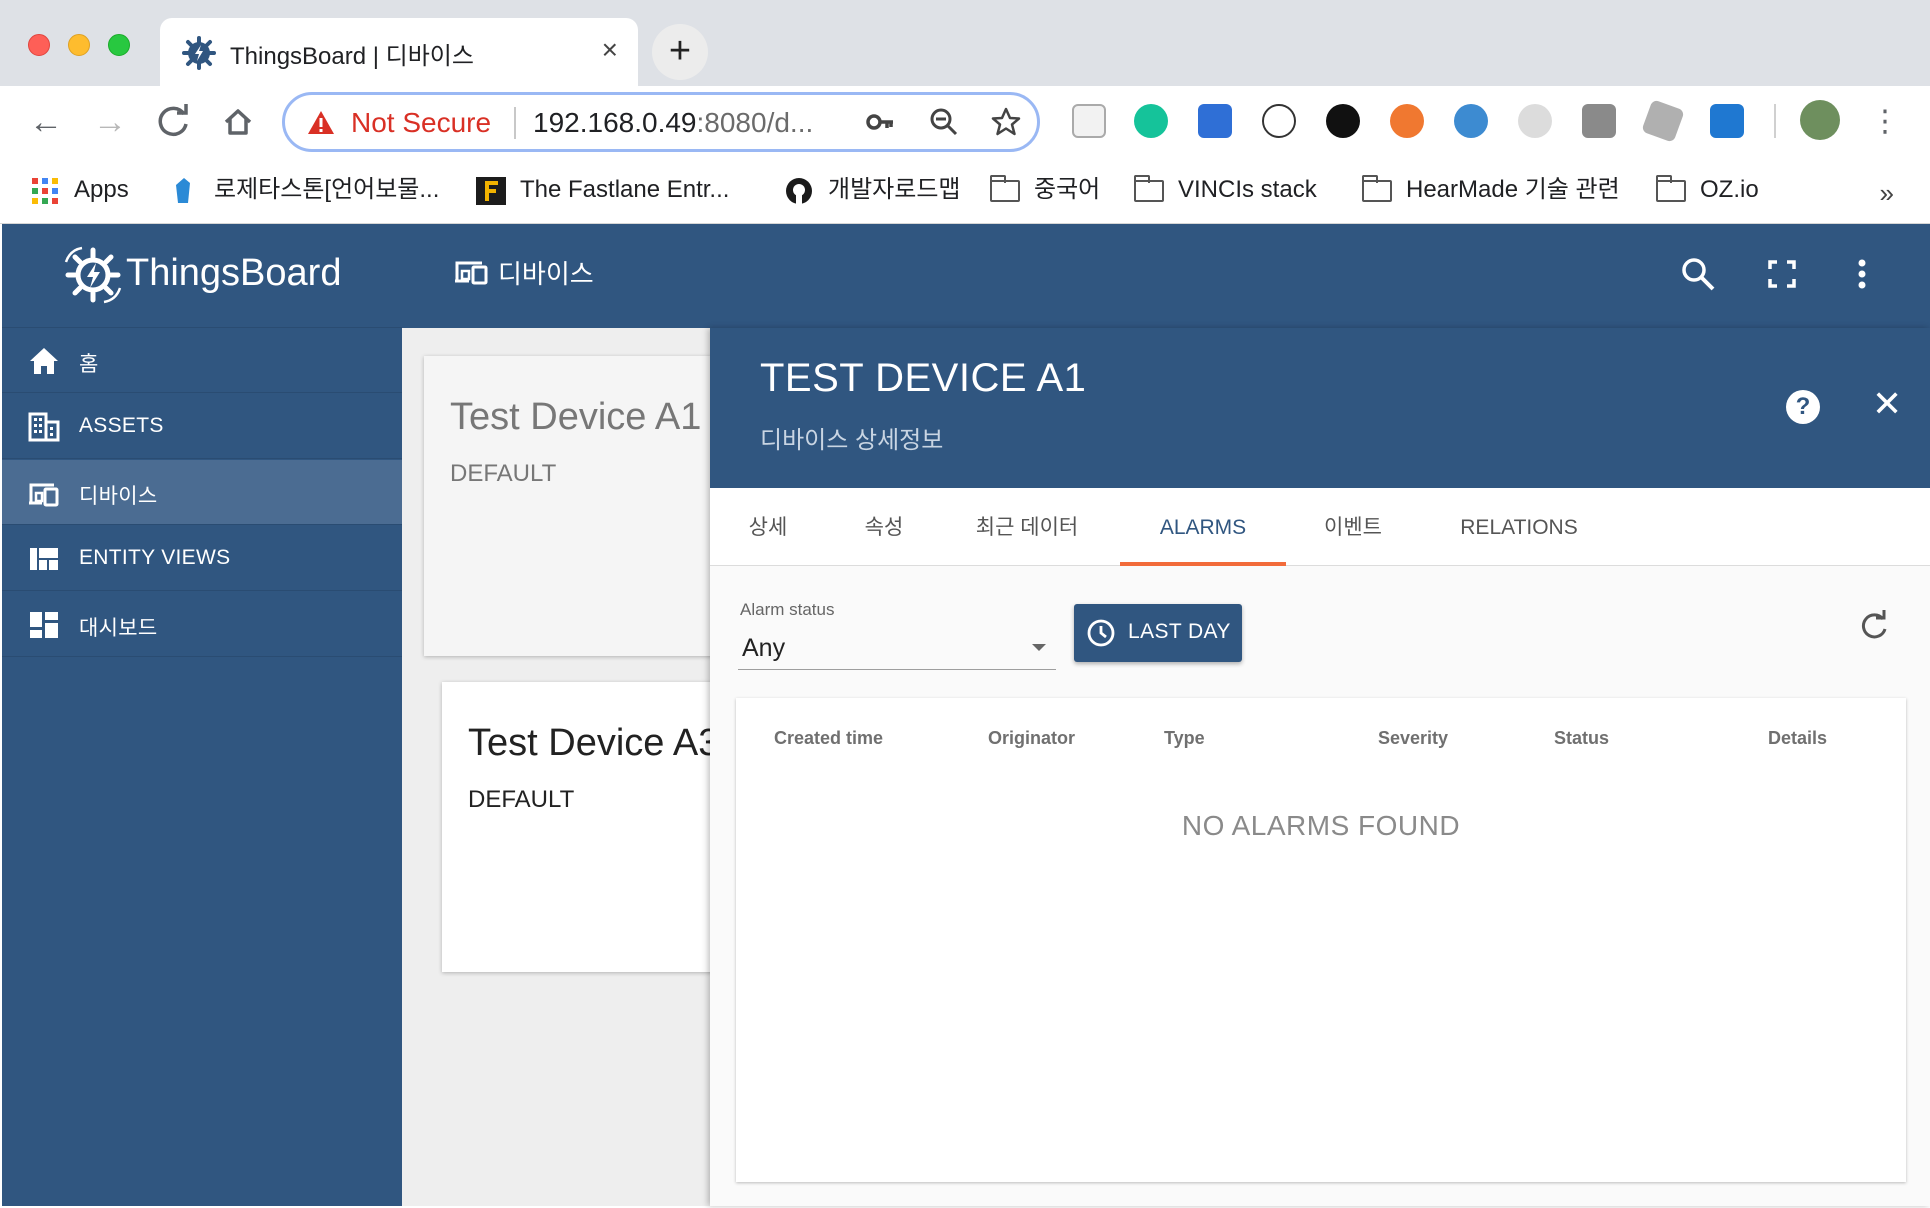 Image resolution: width=1930 pixels, height=1208 pixels. Describe the element at coordinates (1279, 121) in the screenshot. I see `extension-json-icon` at that location.